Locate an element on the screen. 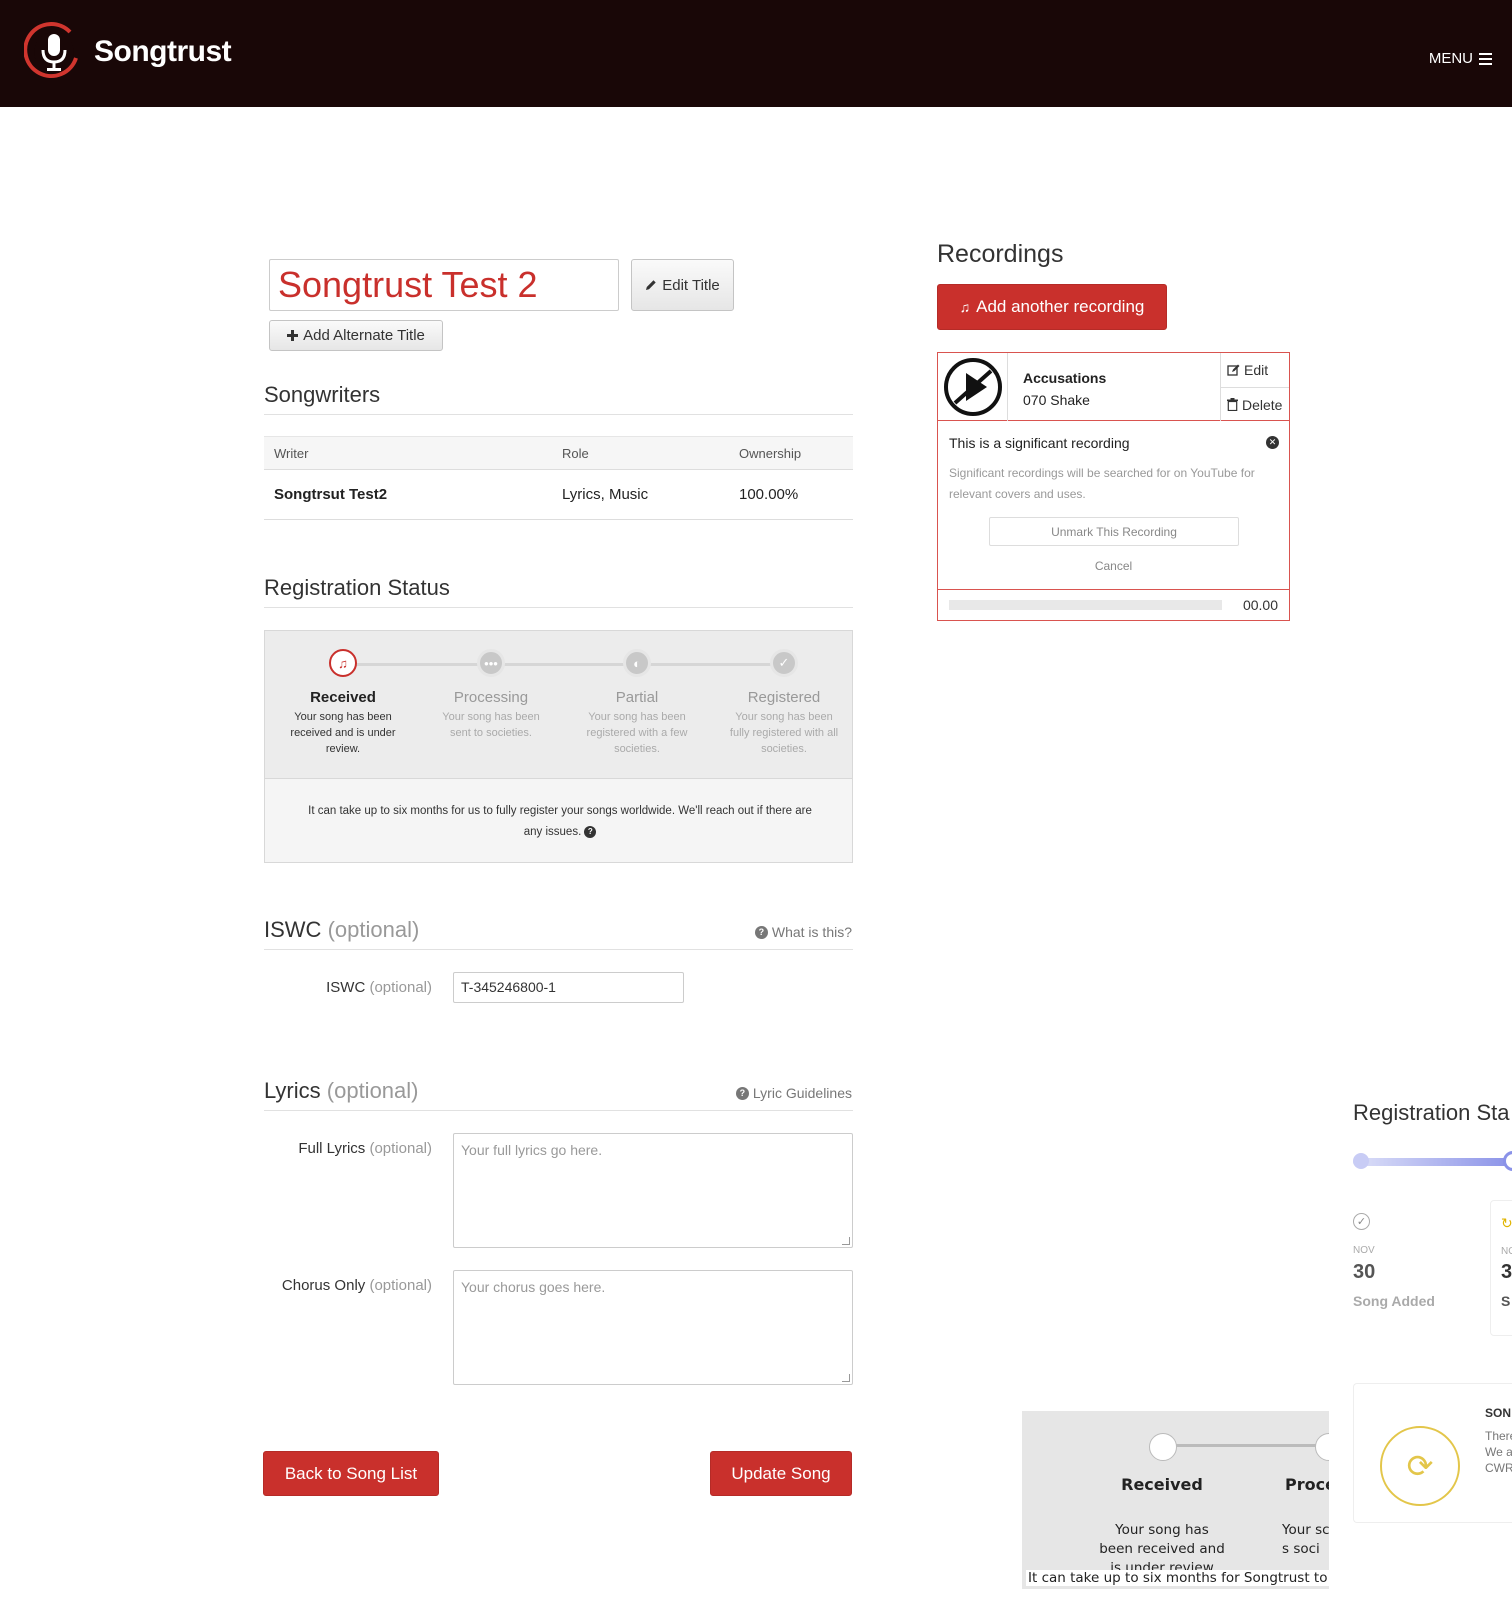  delete-recording-label: Delete is located at coordinates (1262, 404).